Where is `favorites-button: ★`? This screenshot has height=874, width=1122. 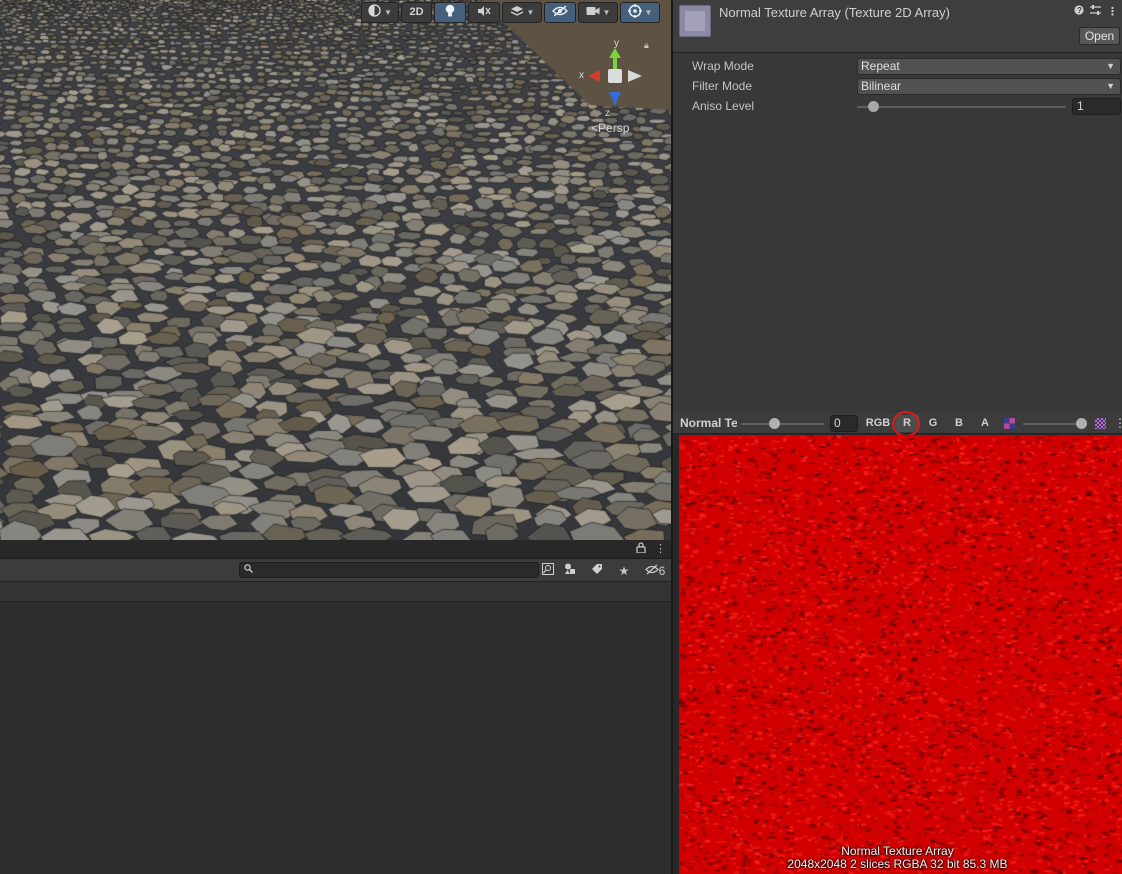
favorites-button: ★ is located at coordinates (624, 570).